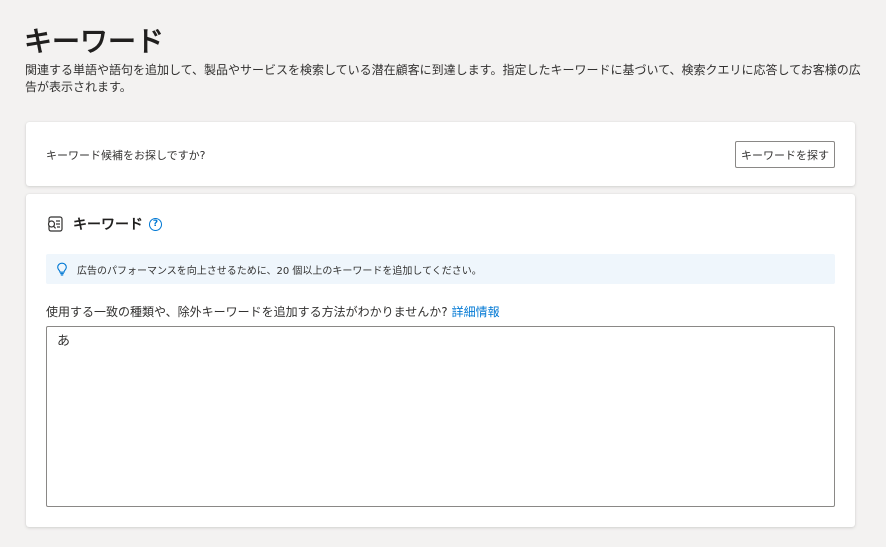 The width and height of the screenshot is (886, 547). I want to click on find-keywords-button: キーワードを探す, so click(785, 154).